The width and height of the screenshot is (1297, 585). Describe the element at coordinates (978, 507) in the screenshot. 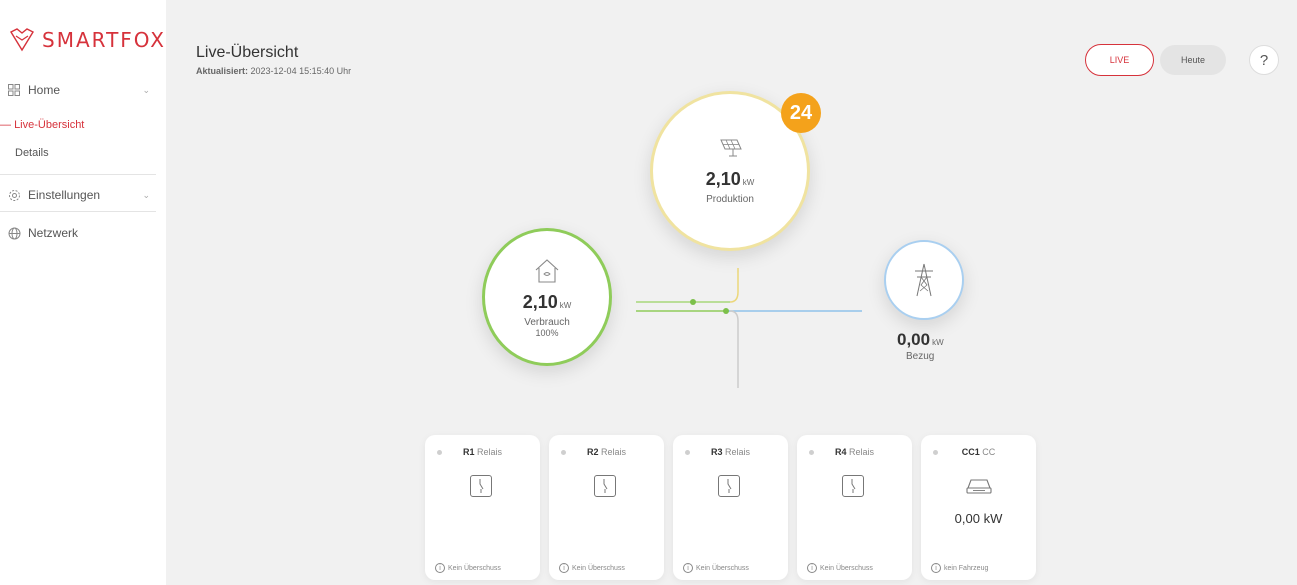

I see `charge-controller-card-cc1: CC1 CC 0,00 kW i kein Fahrzeug` at that location.